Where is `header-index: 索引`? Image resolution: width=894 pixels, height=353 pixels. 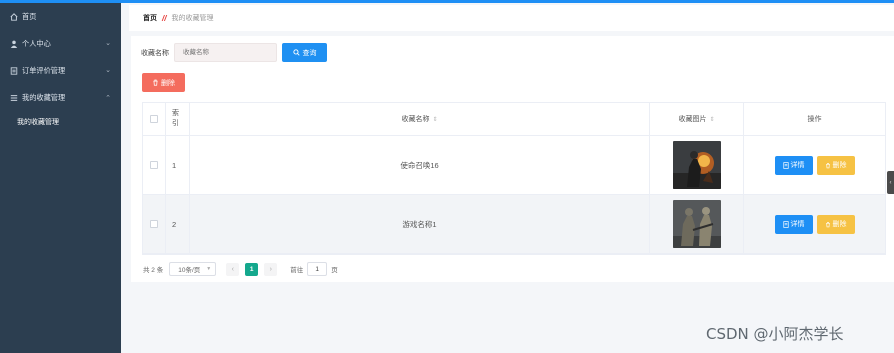
header-index: 索引 is located at coordinates (178, 119).